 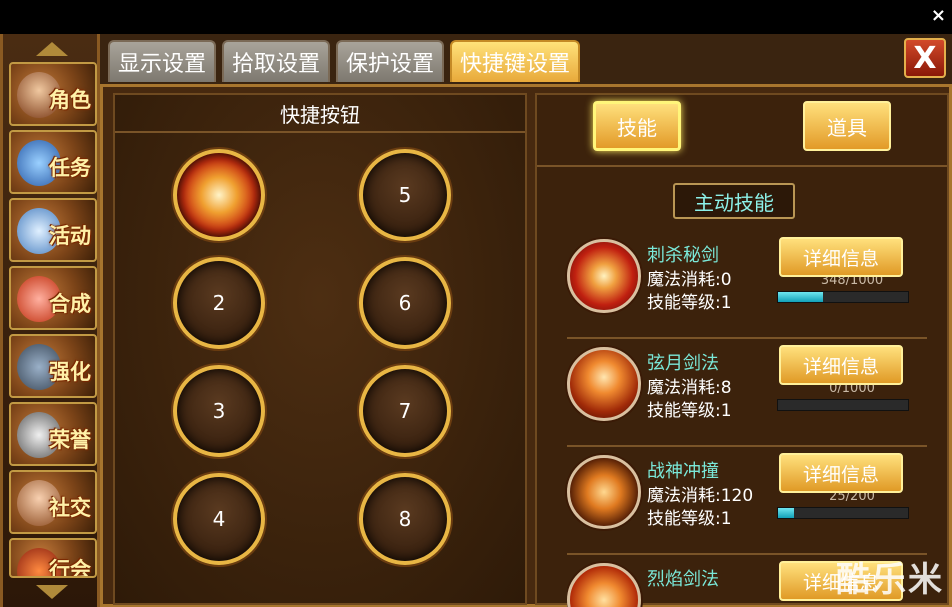 What do you see at coordinates (689, 280) in the screenshot?
I see `skill-cost: 魔法消耗:0` at bounding box center [689, 280].